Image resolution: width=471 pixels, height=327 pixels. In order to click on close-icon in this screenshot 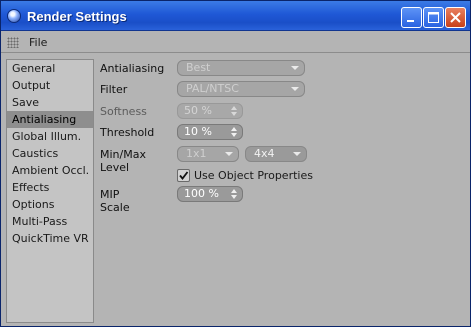, I will do `click(455, 17)`.